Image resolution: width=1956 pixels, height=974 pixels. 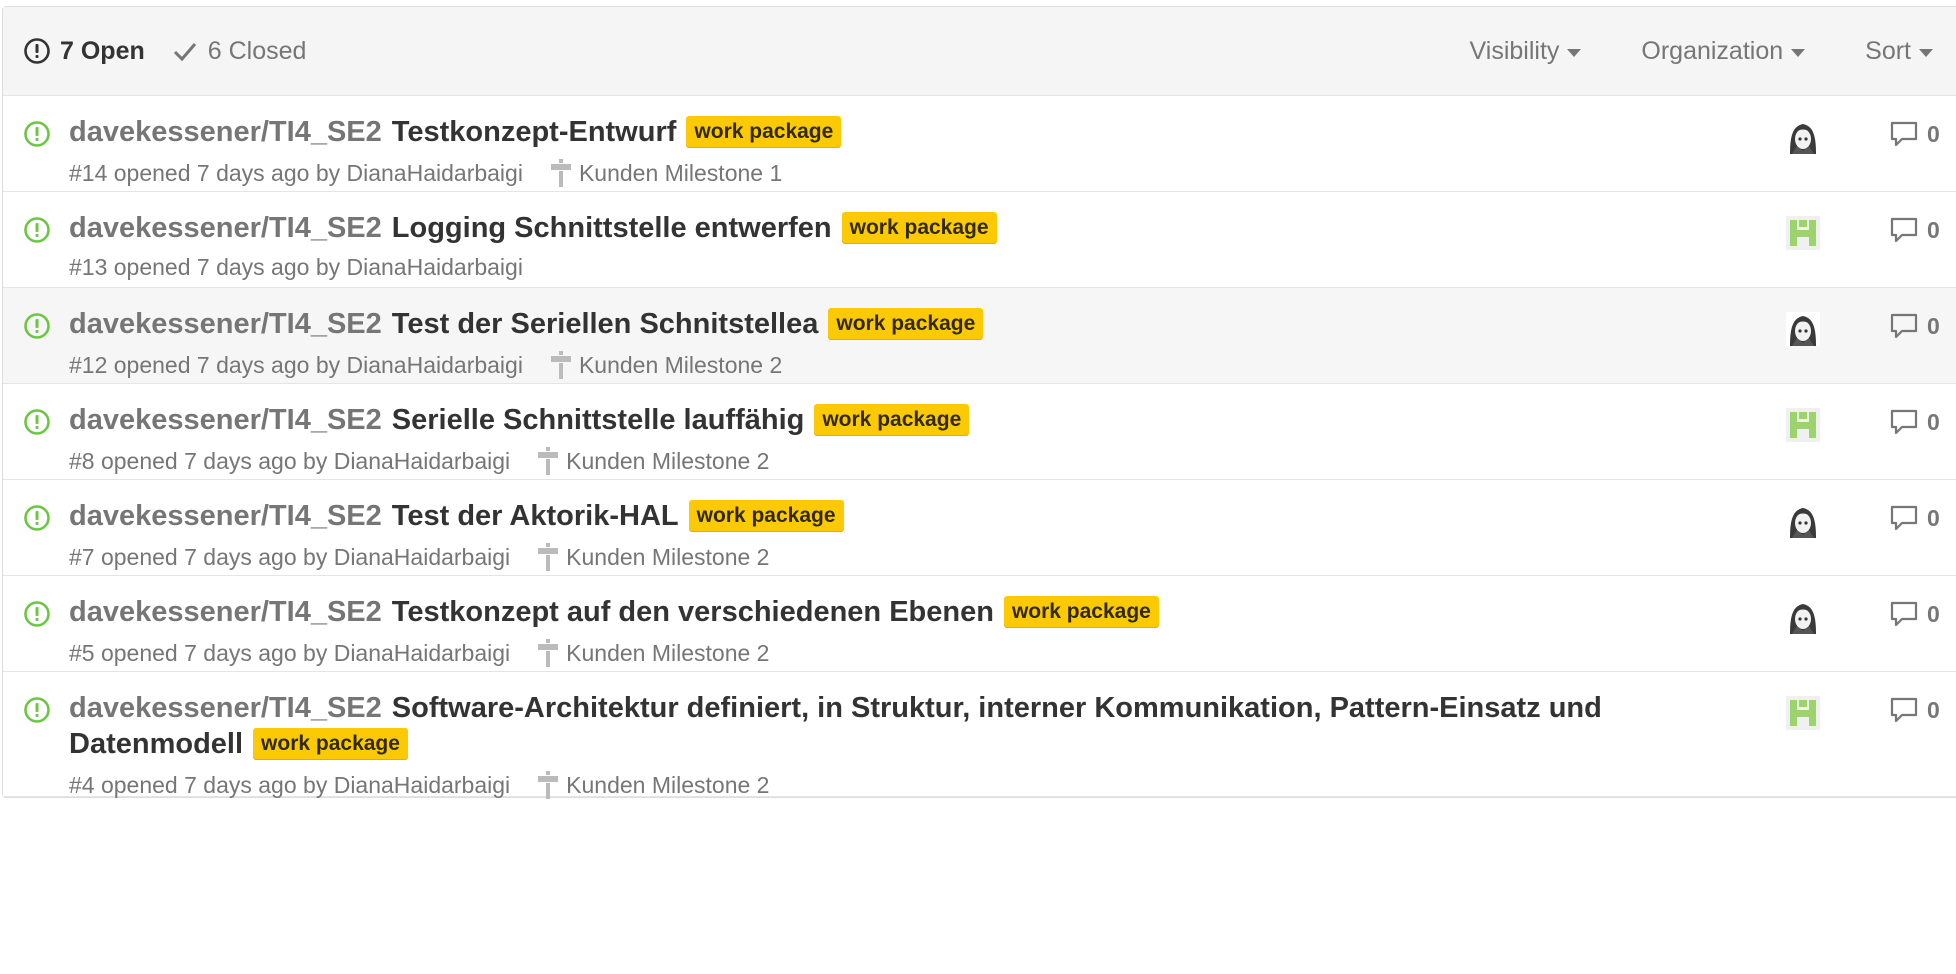 What do you see at coordinates (598, 420) in the screenshot?
I see `issue-title-link: Serielle Schnittstelle lauffähig` at bounding box center [598, 420].